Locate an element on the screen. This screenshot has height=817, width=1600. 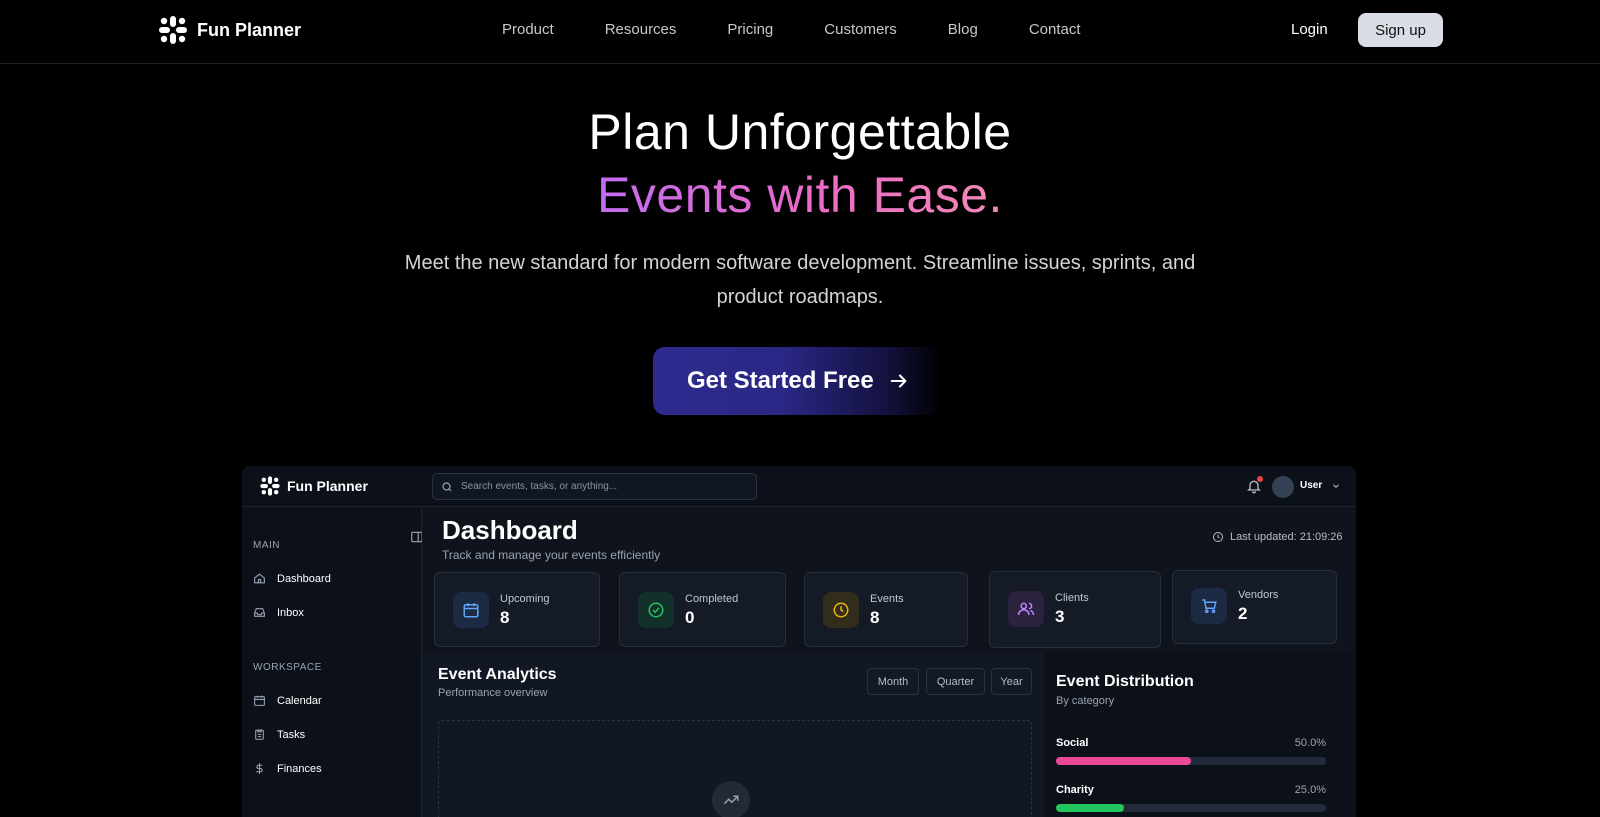
nav-link-customers: Customers is located at coordinates (860, 29).